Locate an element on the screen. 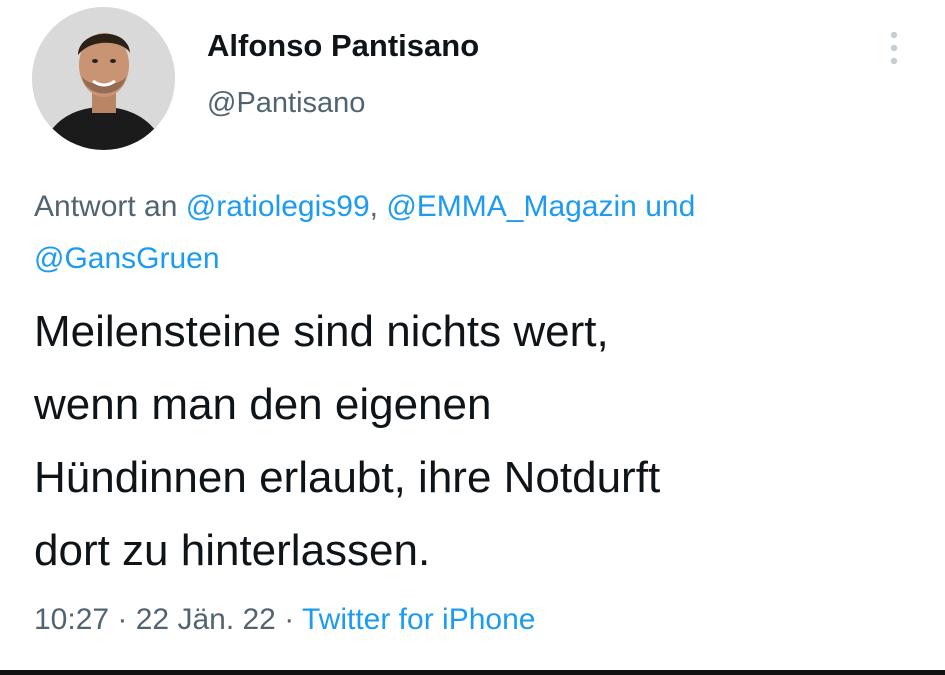  tweet-text-line: Meilensteine sind nichts wert, is located at coordinates (321, 331).